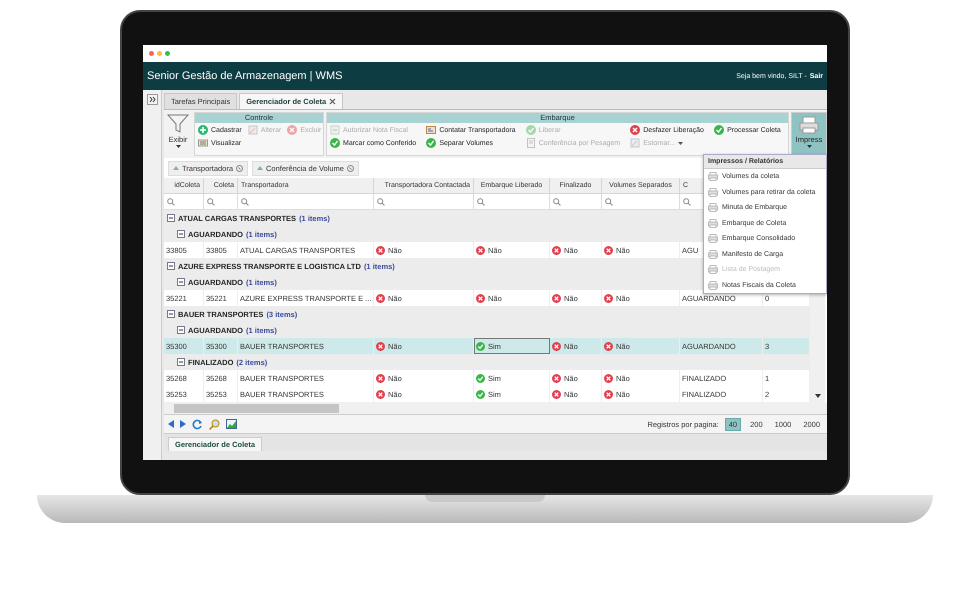 Image resolution: width=960 pixels, height=600 pixels. Describe the element at coordinates (197, 424) in the screenshot. I see `refresh-icon` at that location.